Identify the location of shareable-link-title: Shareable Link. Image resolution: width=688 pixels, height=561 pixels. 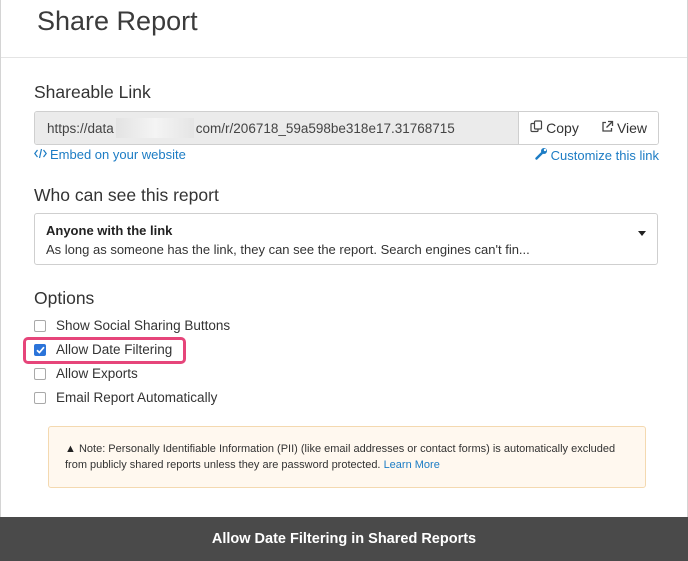
(92, 92).